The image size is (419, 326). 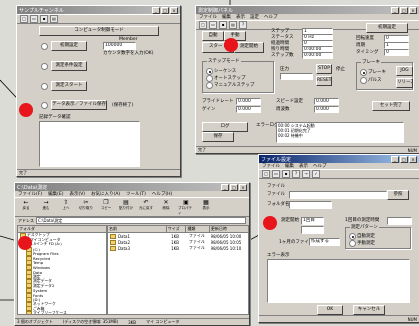 What do you see at coordinates (396, 45) in the screenshot?
I see `side-value-period: 1` at bounding box center [396, 45].